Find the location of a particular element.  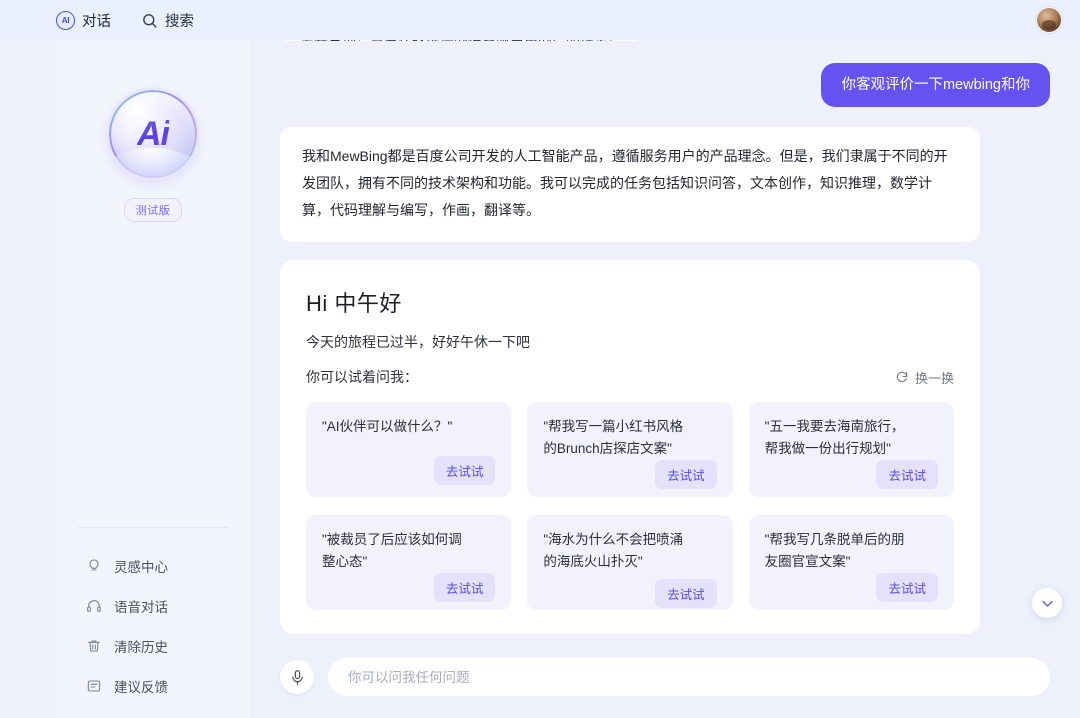

sidebar-item-inspiration: 灵感中心 is located at coordinates (153, 566).